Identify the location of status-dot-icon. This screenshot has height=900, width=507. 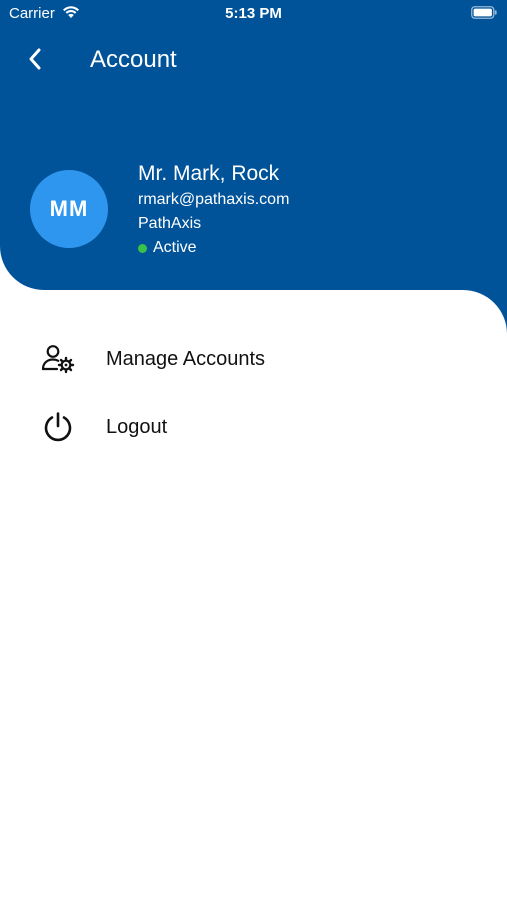
(142, 248).